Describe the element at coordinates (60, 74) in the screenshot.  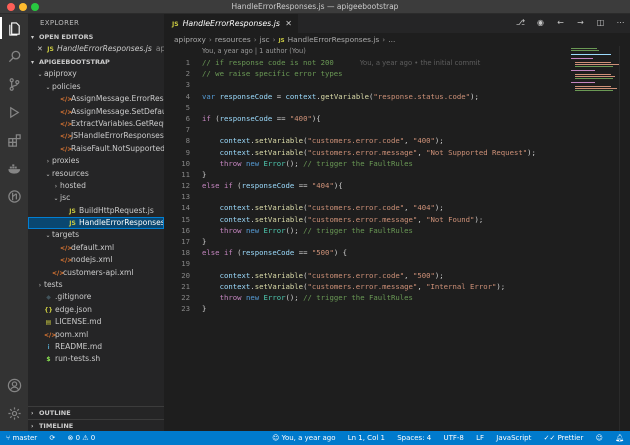
I see `tree-item-label: apiproxy` at that location.